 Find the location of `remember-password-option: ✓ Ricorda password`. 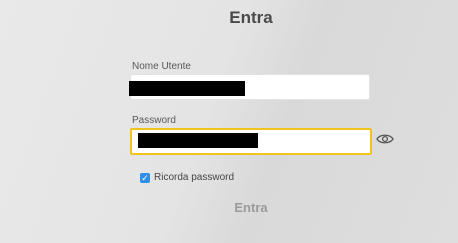

remember-password-option: ✓ Ricorda password is located at coordinates (187, 177).